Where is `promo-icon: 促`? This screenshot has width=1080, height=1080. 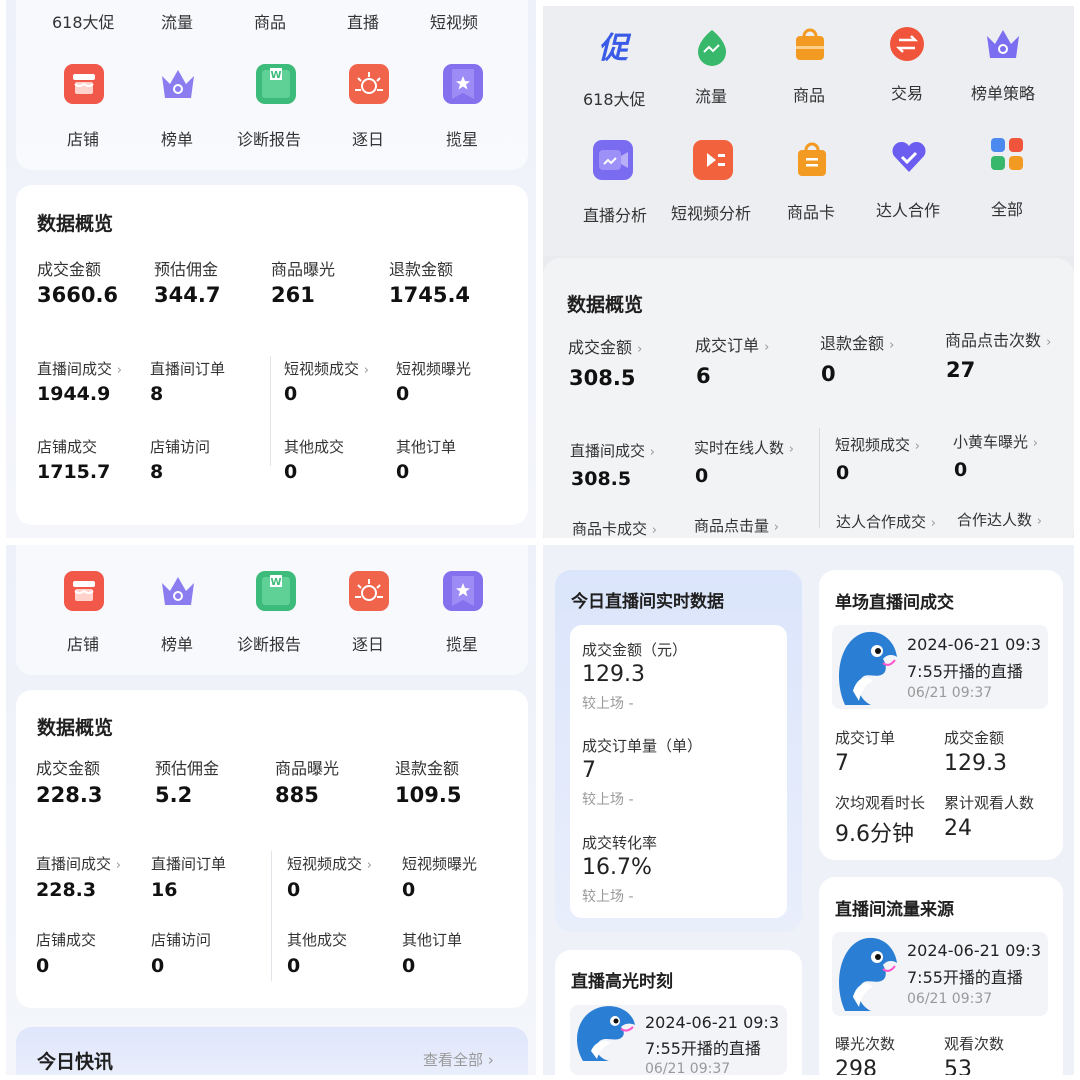 promo-icon: 促 is located at coordinates (613, 46).